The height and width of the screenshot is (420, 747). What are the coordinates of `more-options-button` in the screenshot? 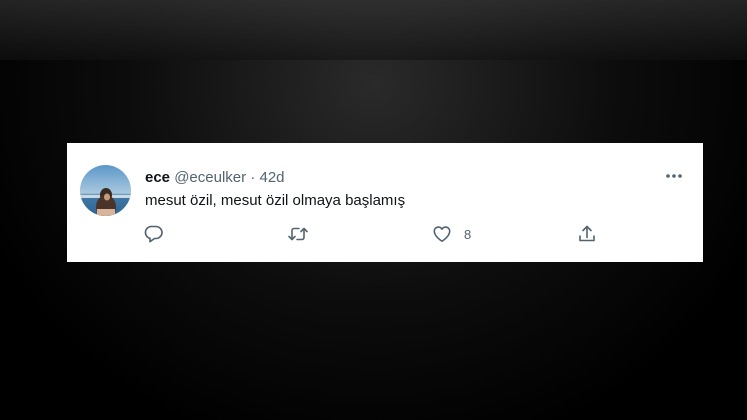 It's located at (674, 176).